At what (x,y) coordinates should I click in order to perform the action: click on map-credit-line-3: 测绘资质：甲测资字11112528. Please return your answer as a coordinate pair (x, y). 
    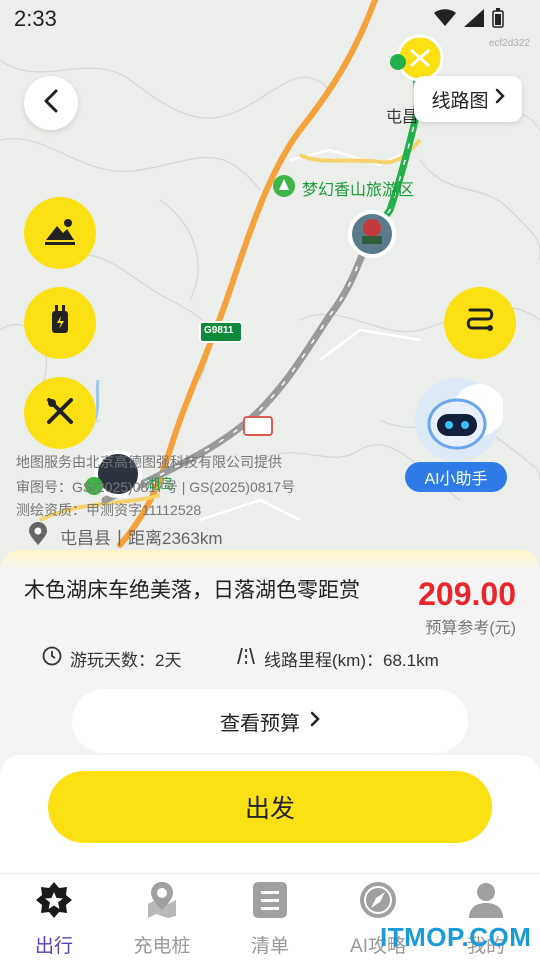
    Looking at the image, I should click on (109, 510).